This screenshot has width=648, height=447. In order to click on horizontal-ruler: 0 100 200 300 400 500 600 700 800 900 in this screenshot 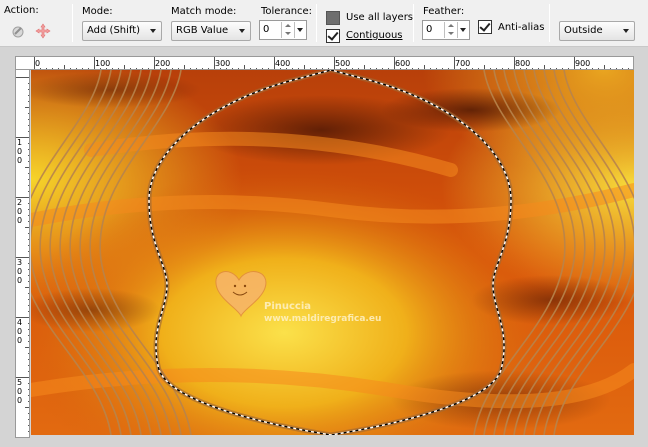, I will do `click(324, 63)`.